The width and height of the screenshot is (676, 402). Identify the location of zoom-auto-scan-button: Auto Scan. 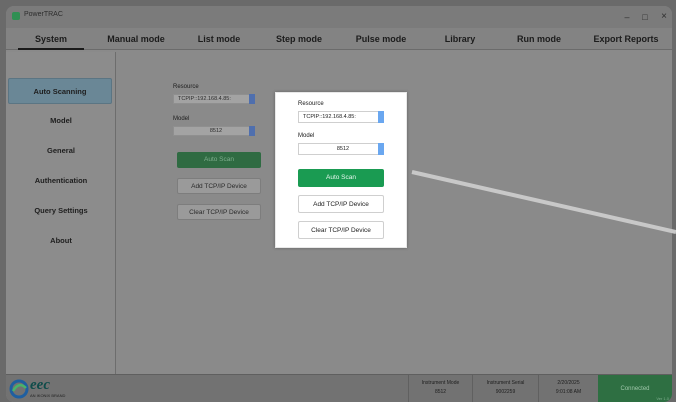
(341, 178).